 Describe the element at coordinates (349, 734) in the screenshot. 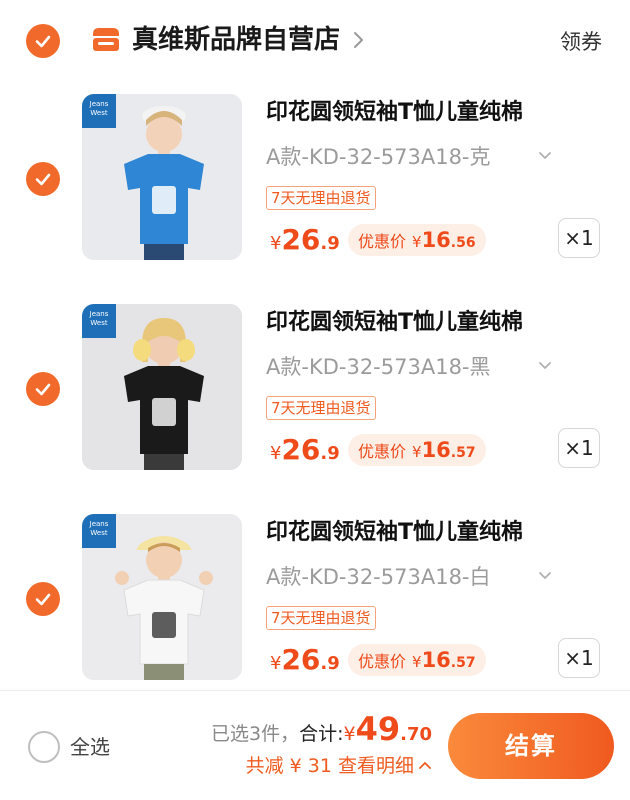

I see `total-symbol: ¥` at that location.